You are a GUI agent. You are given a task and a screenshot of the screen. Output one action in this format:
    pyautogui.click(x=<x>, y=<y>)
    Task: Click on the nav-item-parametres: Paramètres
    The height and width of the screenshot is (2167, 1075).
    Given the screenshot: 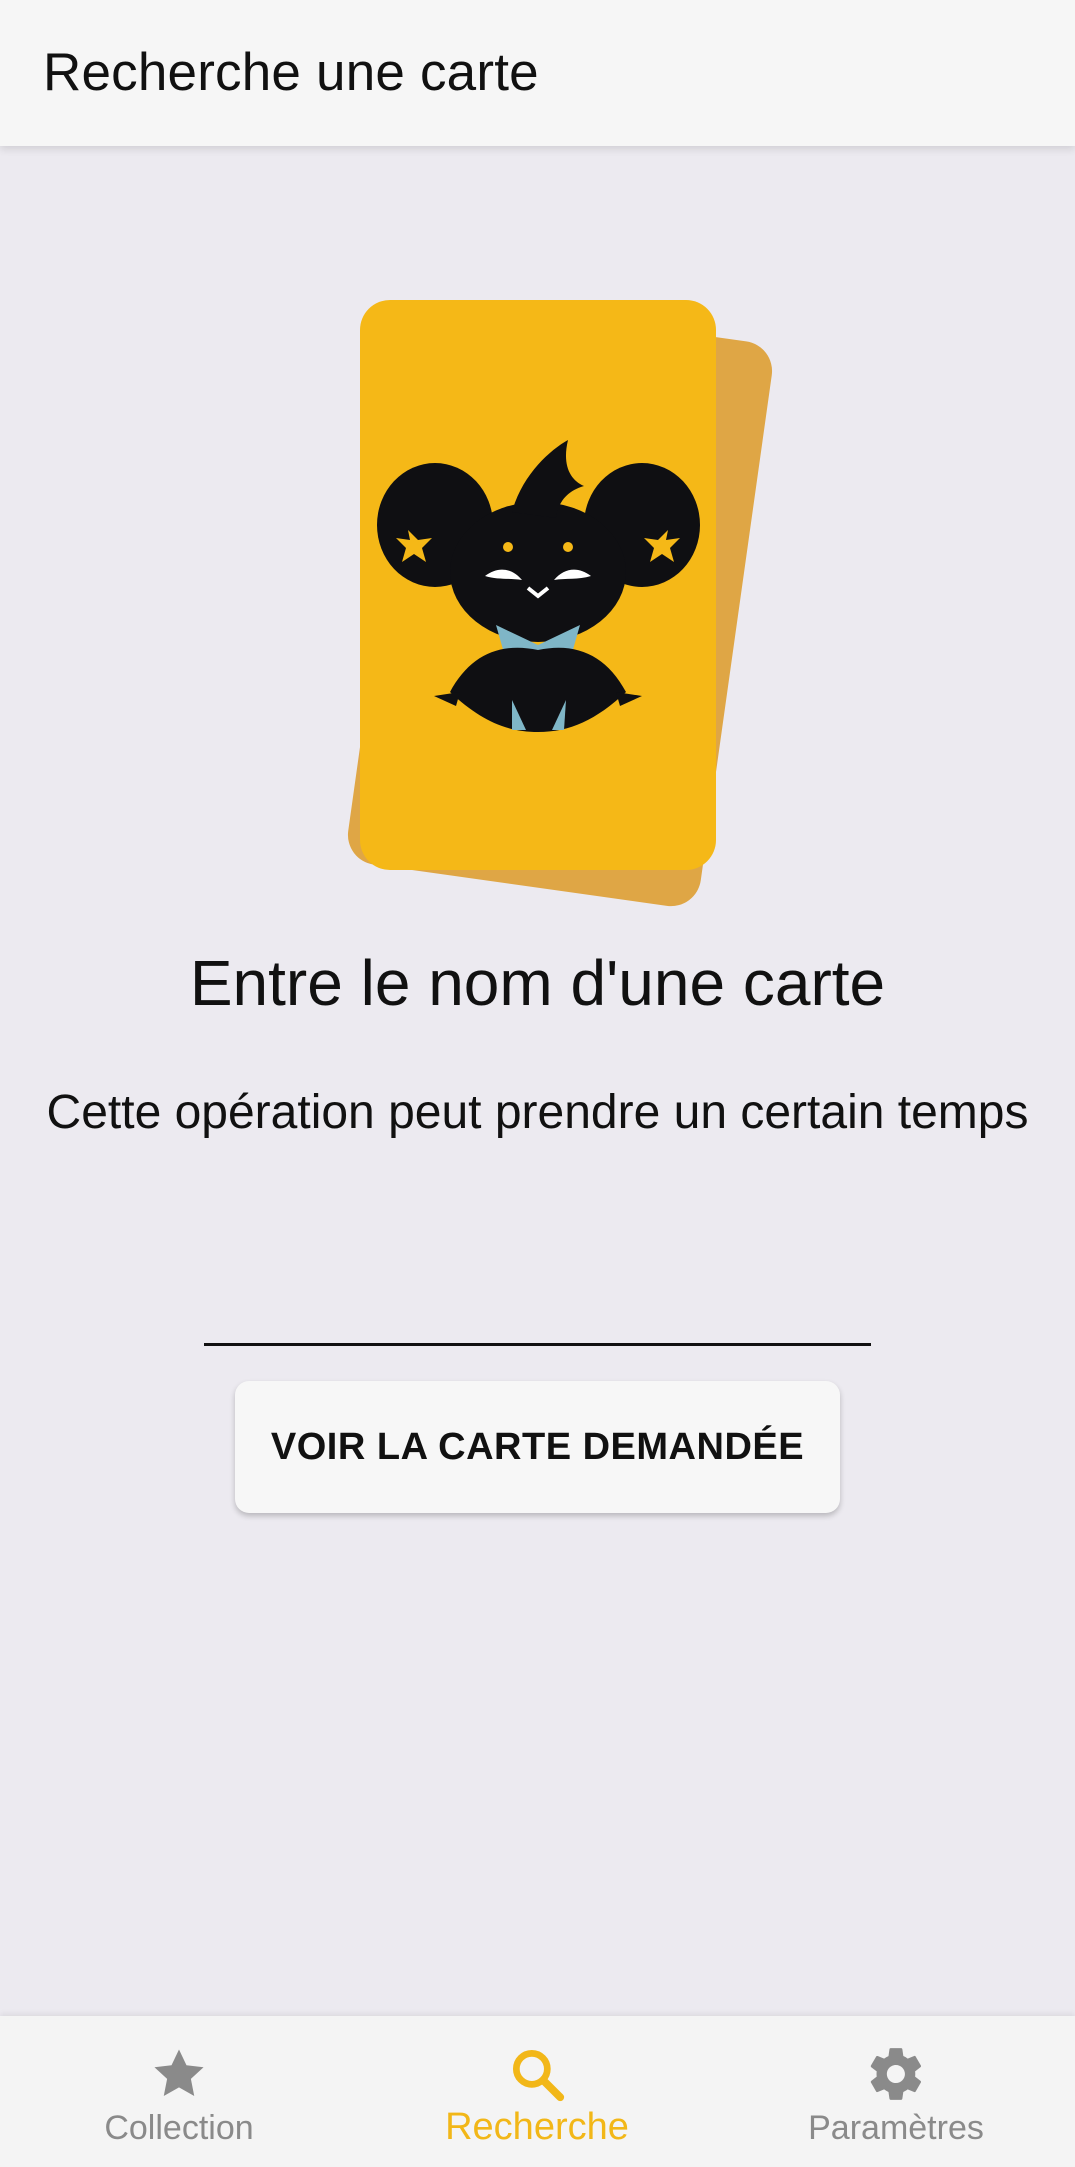 What is the action you would take?
    pyautogui.click(x=896, y=2091)
    